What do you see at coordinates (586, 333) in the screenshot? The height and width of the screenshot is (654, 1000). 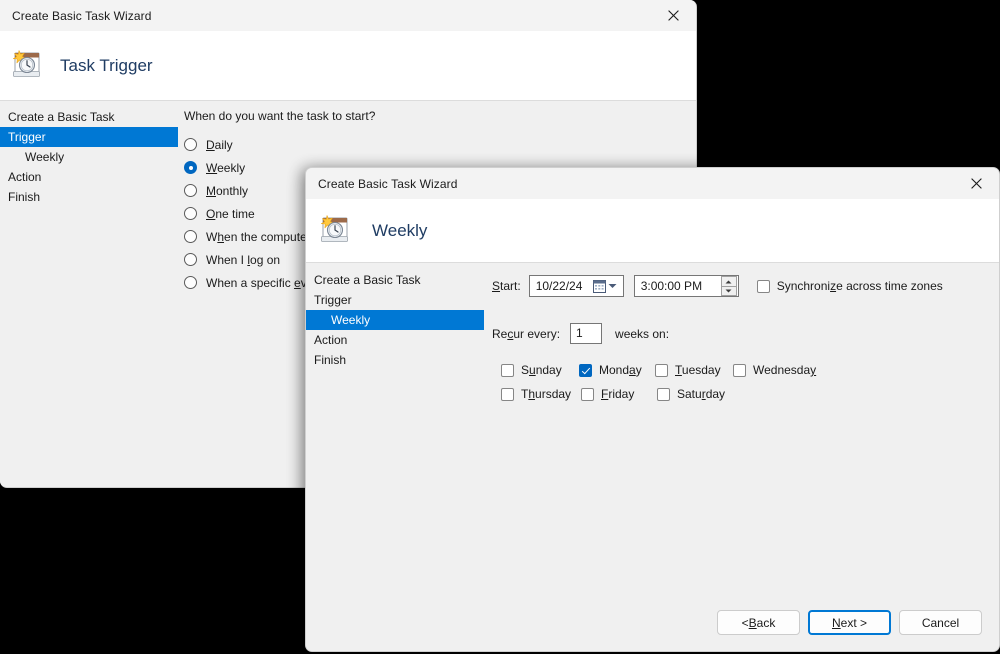 I see `recur-interval-input: 1` at bounding box center [586, 333].